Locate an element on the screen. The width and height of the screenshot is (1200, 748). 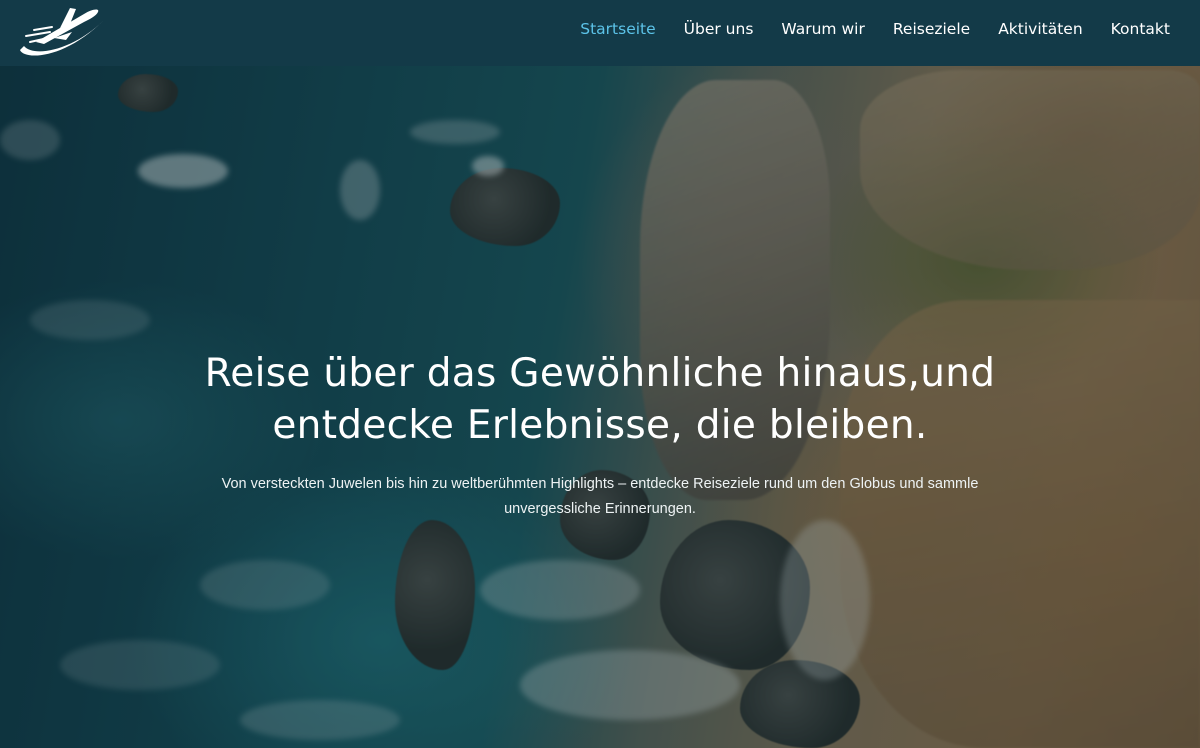
hero-title-line-2: entdecke Erlebnisse, die bleiben. is located at coordinates (600, 425).